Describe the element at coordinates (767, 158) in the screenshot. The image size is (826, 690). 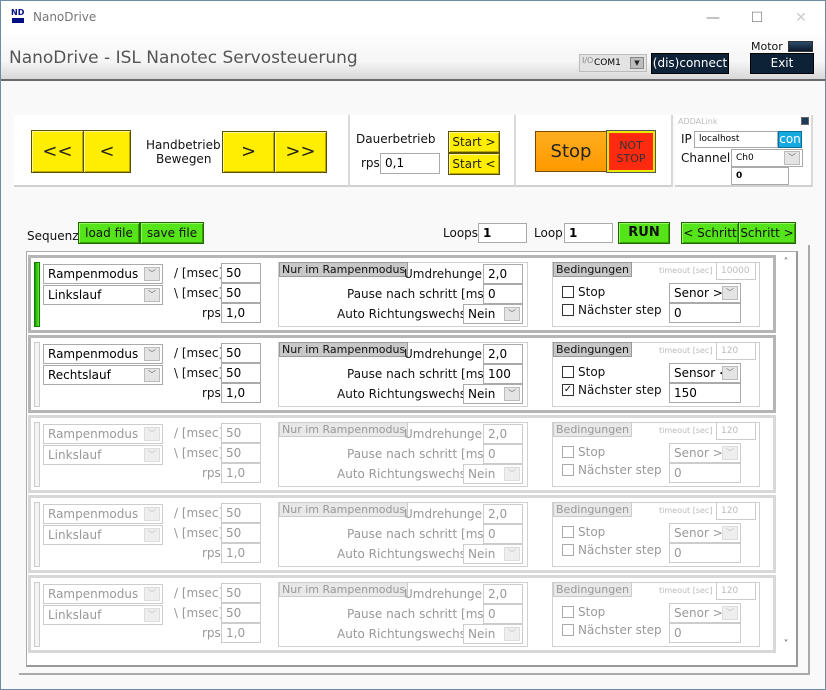
I see `channel-select: Ch0 ﹀` at that location.